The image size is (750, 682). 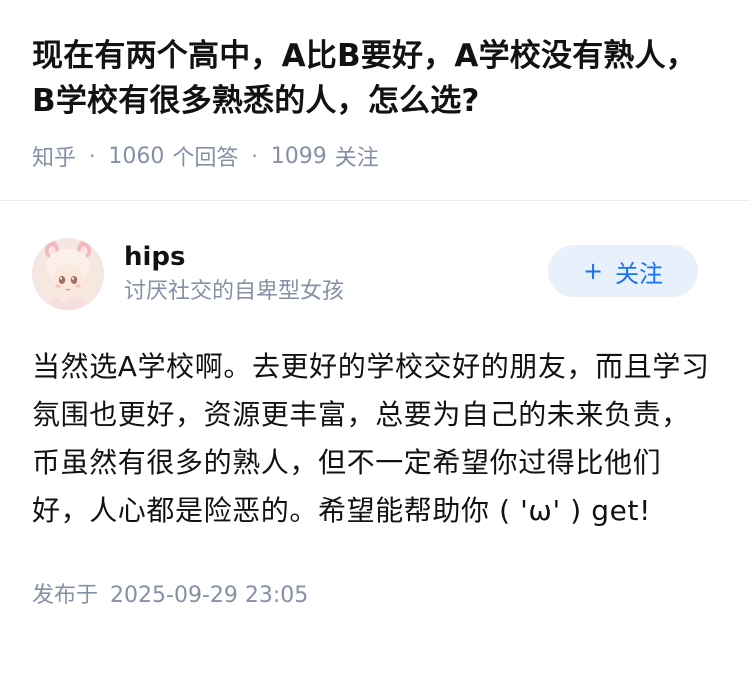 I want to click on follower-count: 1099, so click(x=298, y=156).